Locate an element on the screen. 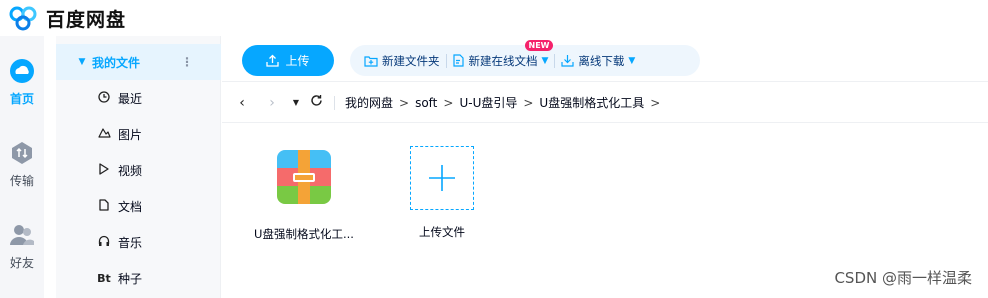 The height and width of the screenshot is (298, 988). new-folder-label: 新建文件夹 is located at coordinates (411, 60).